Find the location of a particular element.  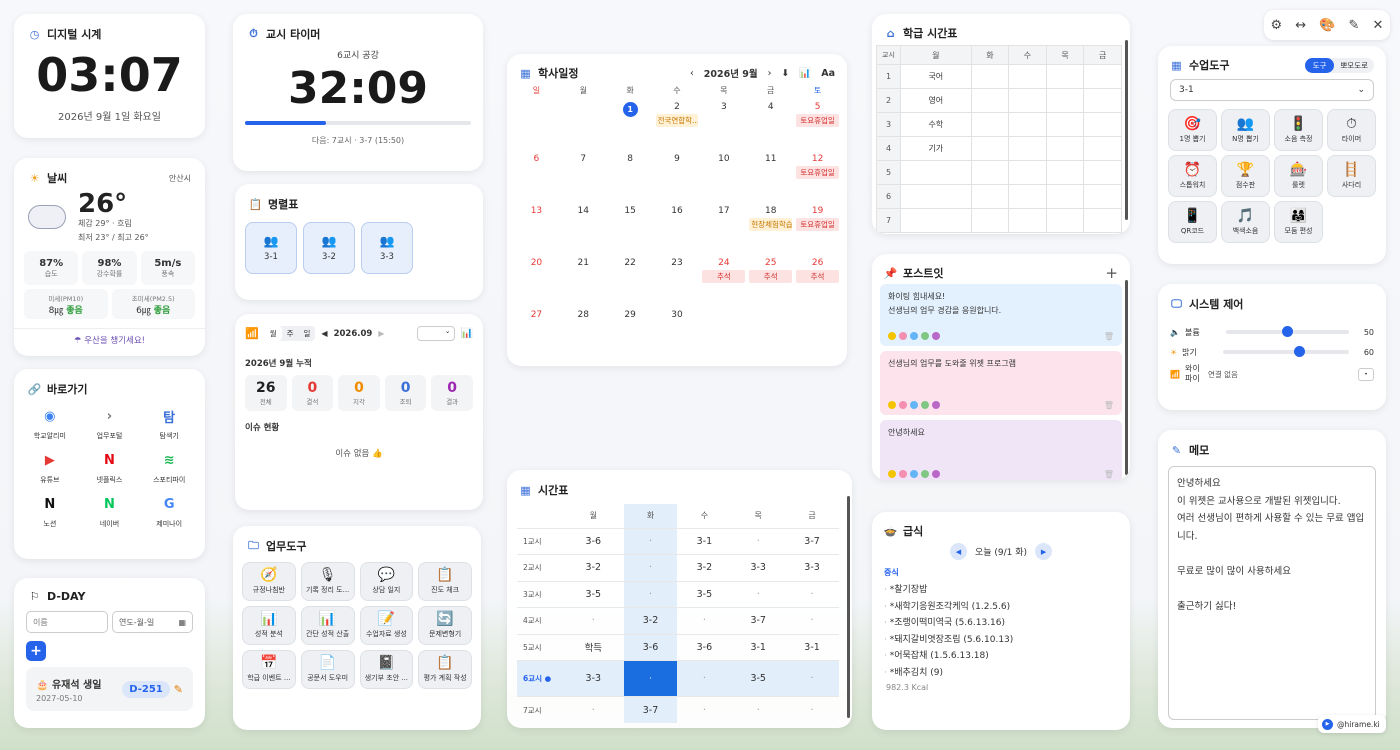

calendar-day: 14 is located at coordinates (583, 229).